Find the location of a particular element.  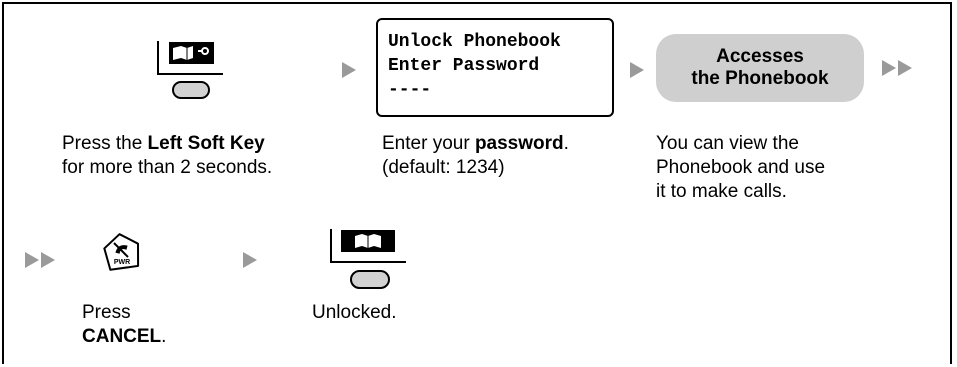

result-pill: Accesses the Phonebook is located at coordinates (760, 68).